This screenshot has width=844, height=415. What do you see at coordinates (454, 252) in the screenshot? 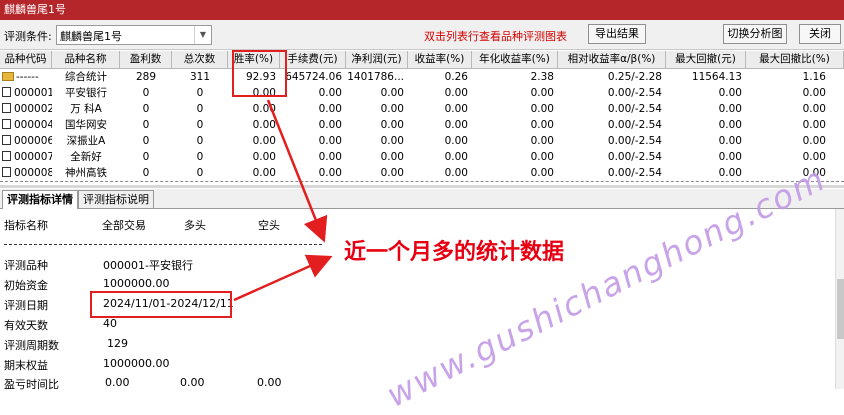
I see `annotation-text: 近一个月多的统计数据` at bounding box center [454, 252].